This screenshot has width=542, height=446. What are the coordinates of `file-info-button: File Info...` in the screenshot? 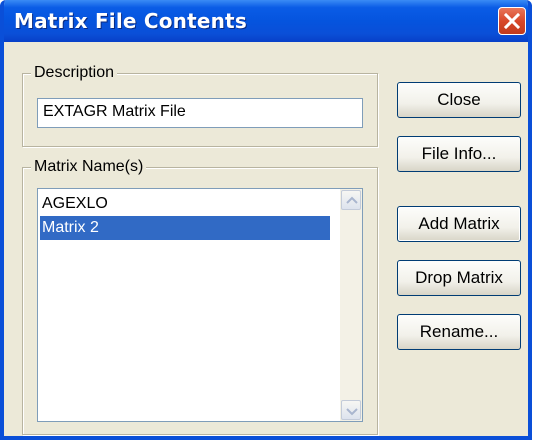 It's located at (459, 154).